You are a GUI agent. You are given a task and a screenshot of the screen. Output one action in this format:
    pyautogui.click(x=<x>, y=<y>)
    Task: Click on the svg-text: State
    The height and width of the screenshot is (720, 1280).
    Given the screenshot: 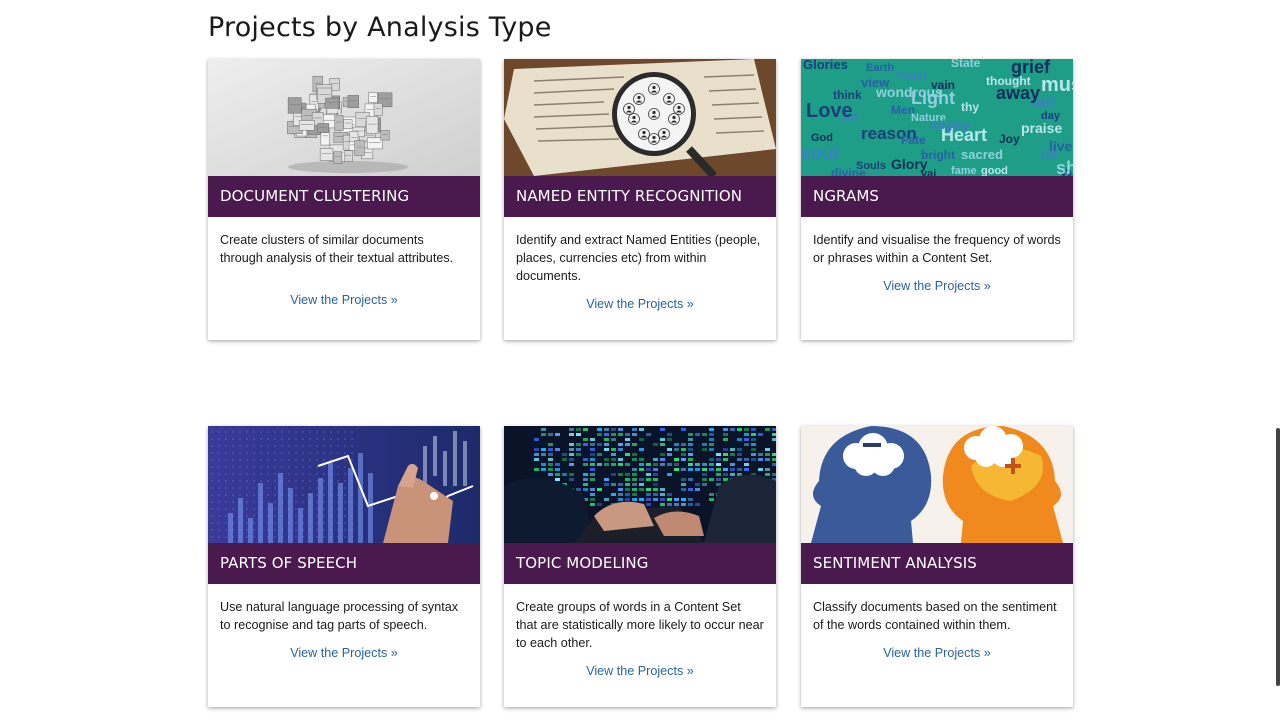 What is the action you would take?
    pyautogui.click(x=966, y=64)
    